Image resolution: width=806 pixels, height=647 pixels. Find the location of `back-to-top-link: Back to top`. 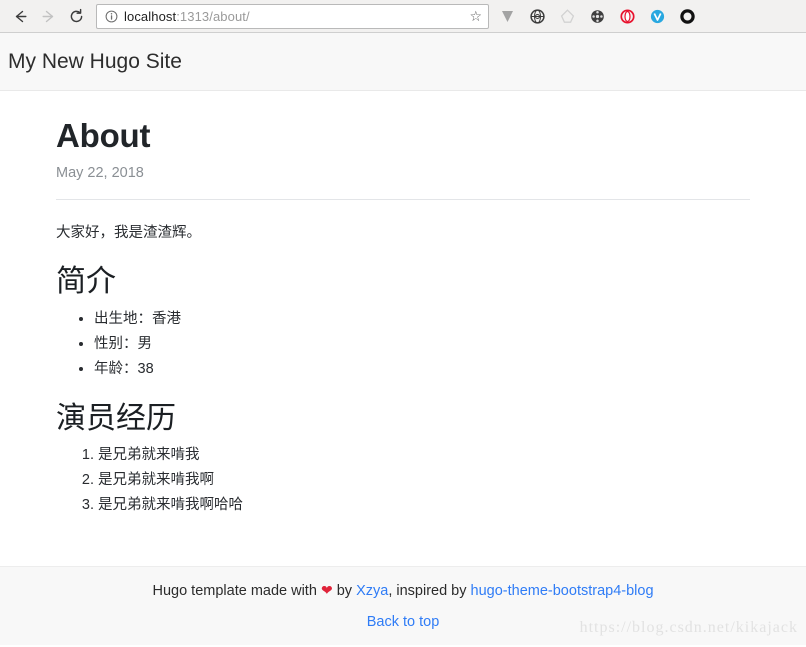

back-to-top-link: Back to top is located at coordinates (403, 622).